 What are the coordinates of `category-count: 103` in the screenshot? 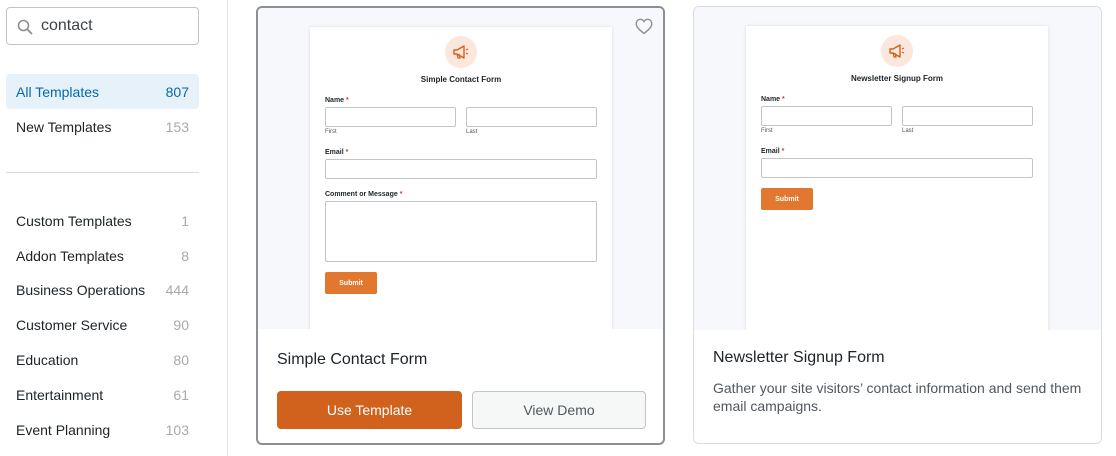 It's located at (177, 429).